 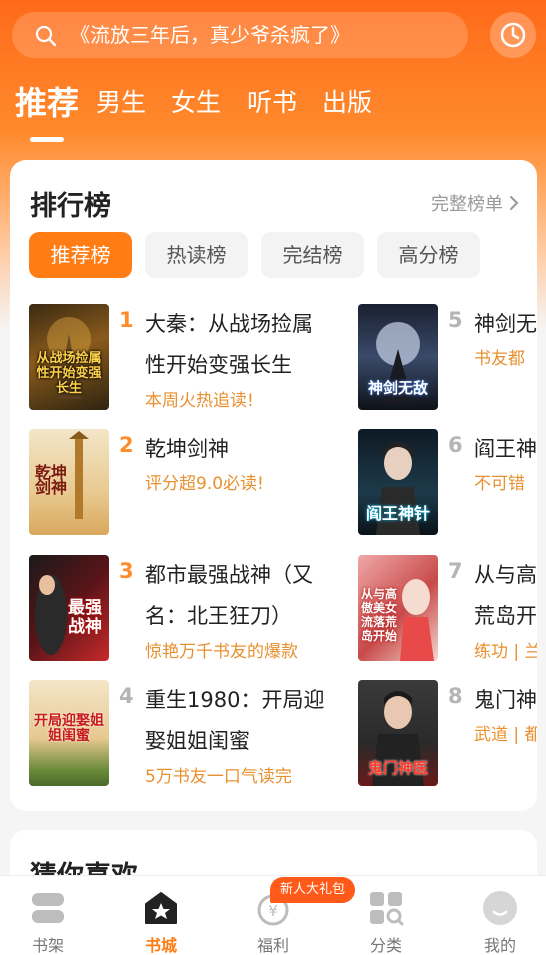 I want to click on ranking-title: 排行榜, so click(x=70, y=206).